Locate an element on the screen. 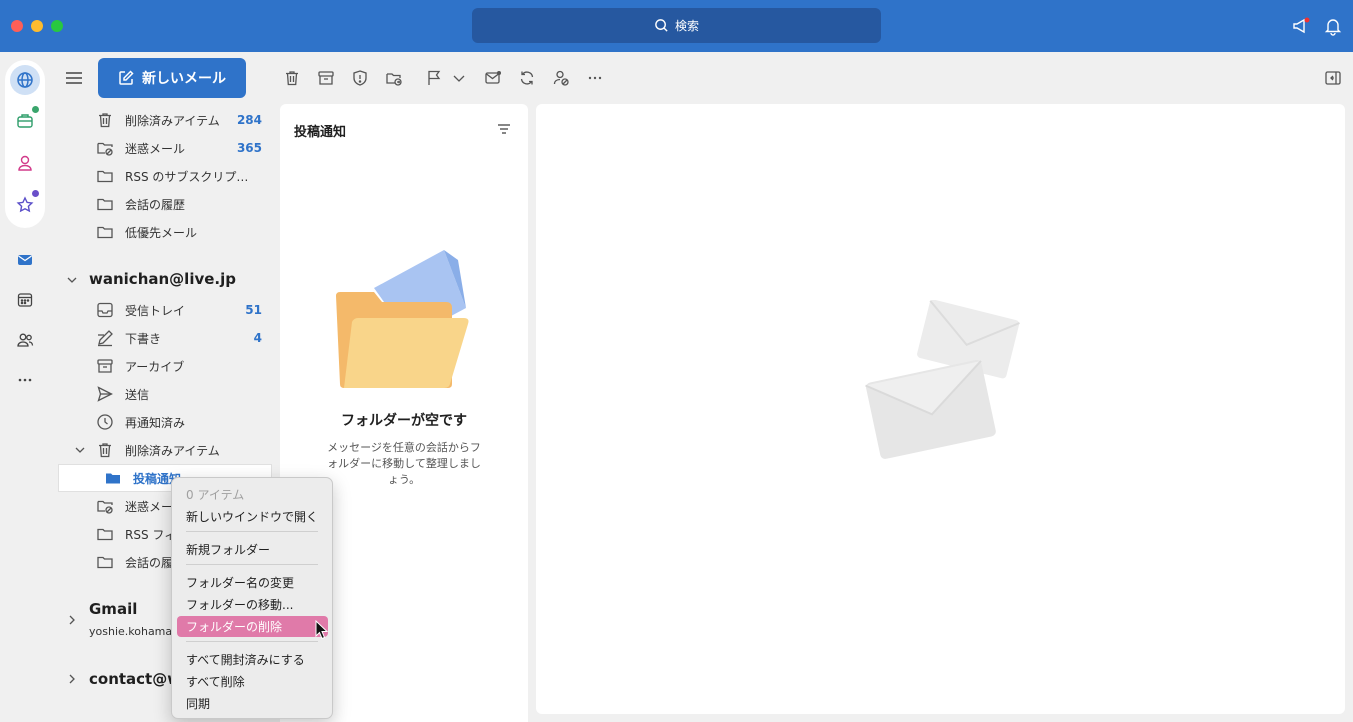 Image resolution: width=1353 pixels, height=722 pixels. folder-label: 下書き is located at coordinates (143, 338).